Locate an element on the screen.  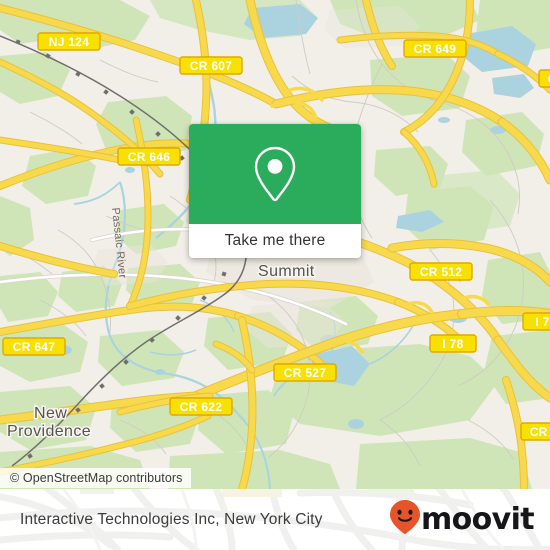
road-shield-label: CR 527 is located at coordinates (305, 373).